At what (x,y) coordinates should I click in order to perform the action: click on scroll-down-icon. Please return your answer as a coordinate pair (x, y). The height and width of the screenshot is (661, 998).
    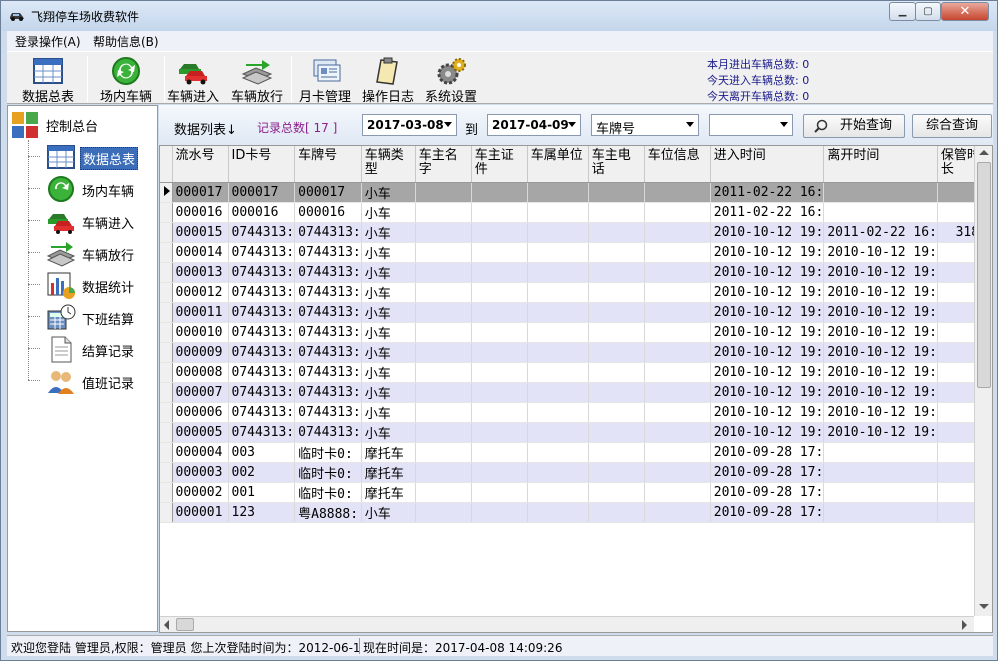
    Looking at the image, I should click on (984, 606).